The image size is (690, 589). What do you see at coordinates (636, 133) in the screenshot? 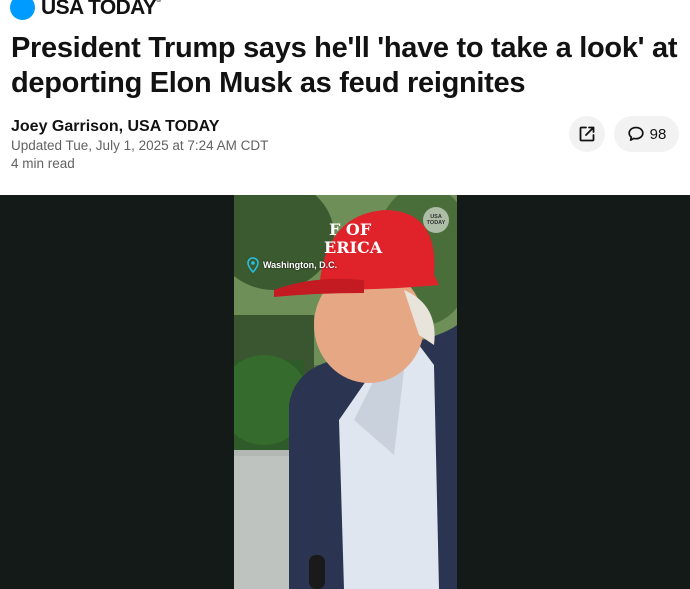
I see `speech-bubble-icon` at bounding box center [636, 133].